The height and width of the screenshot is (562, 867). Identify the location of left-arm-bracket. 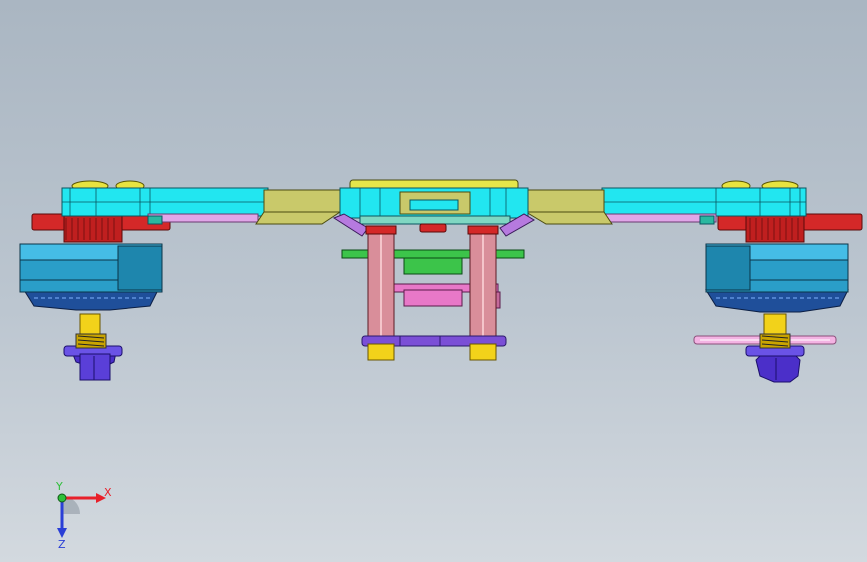
(298, 207).